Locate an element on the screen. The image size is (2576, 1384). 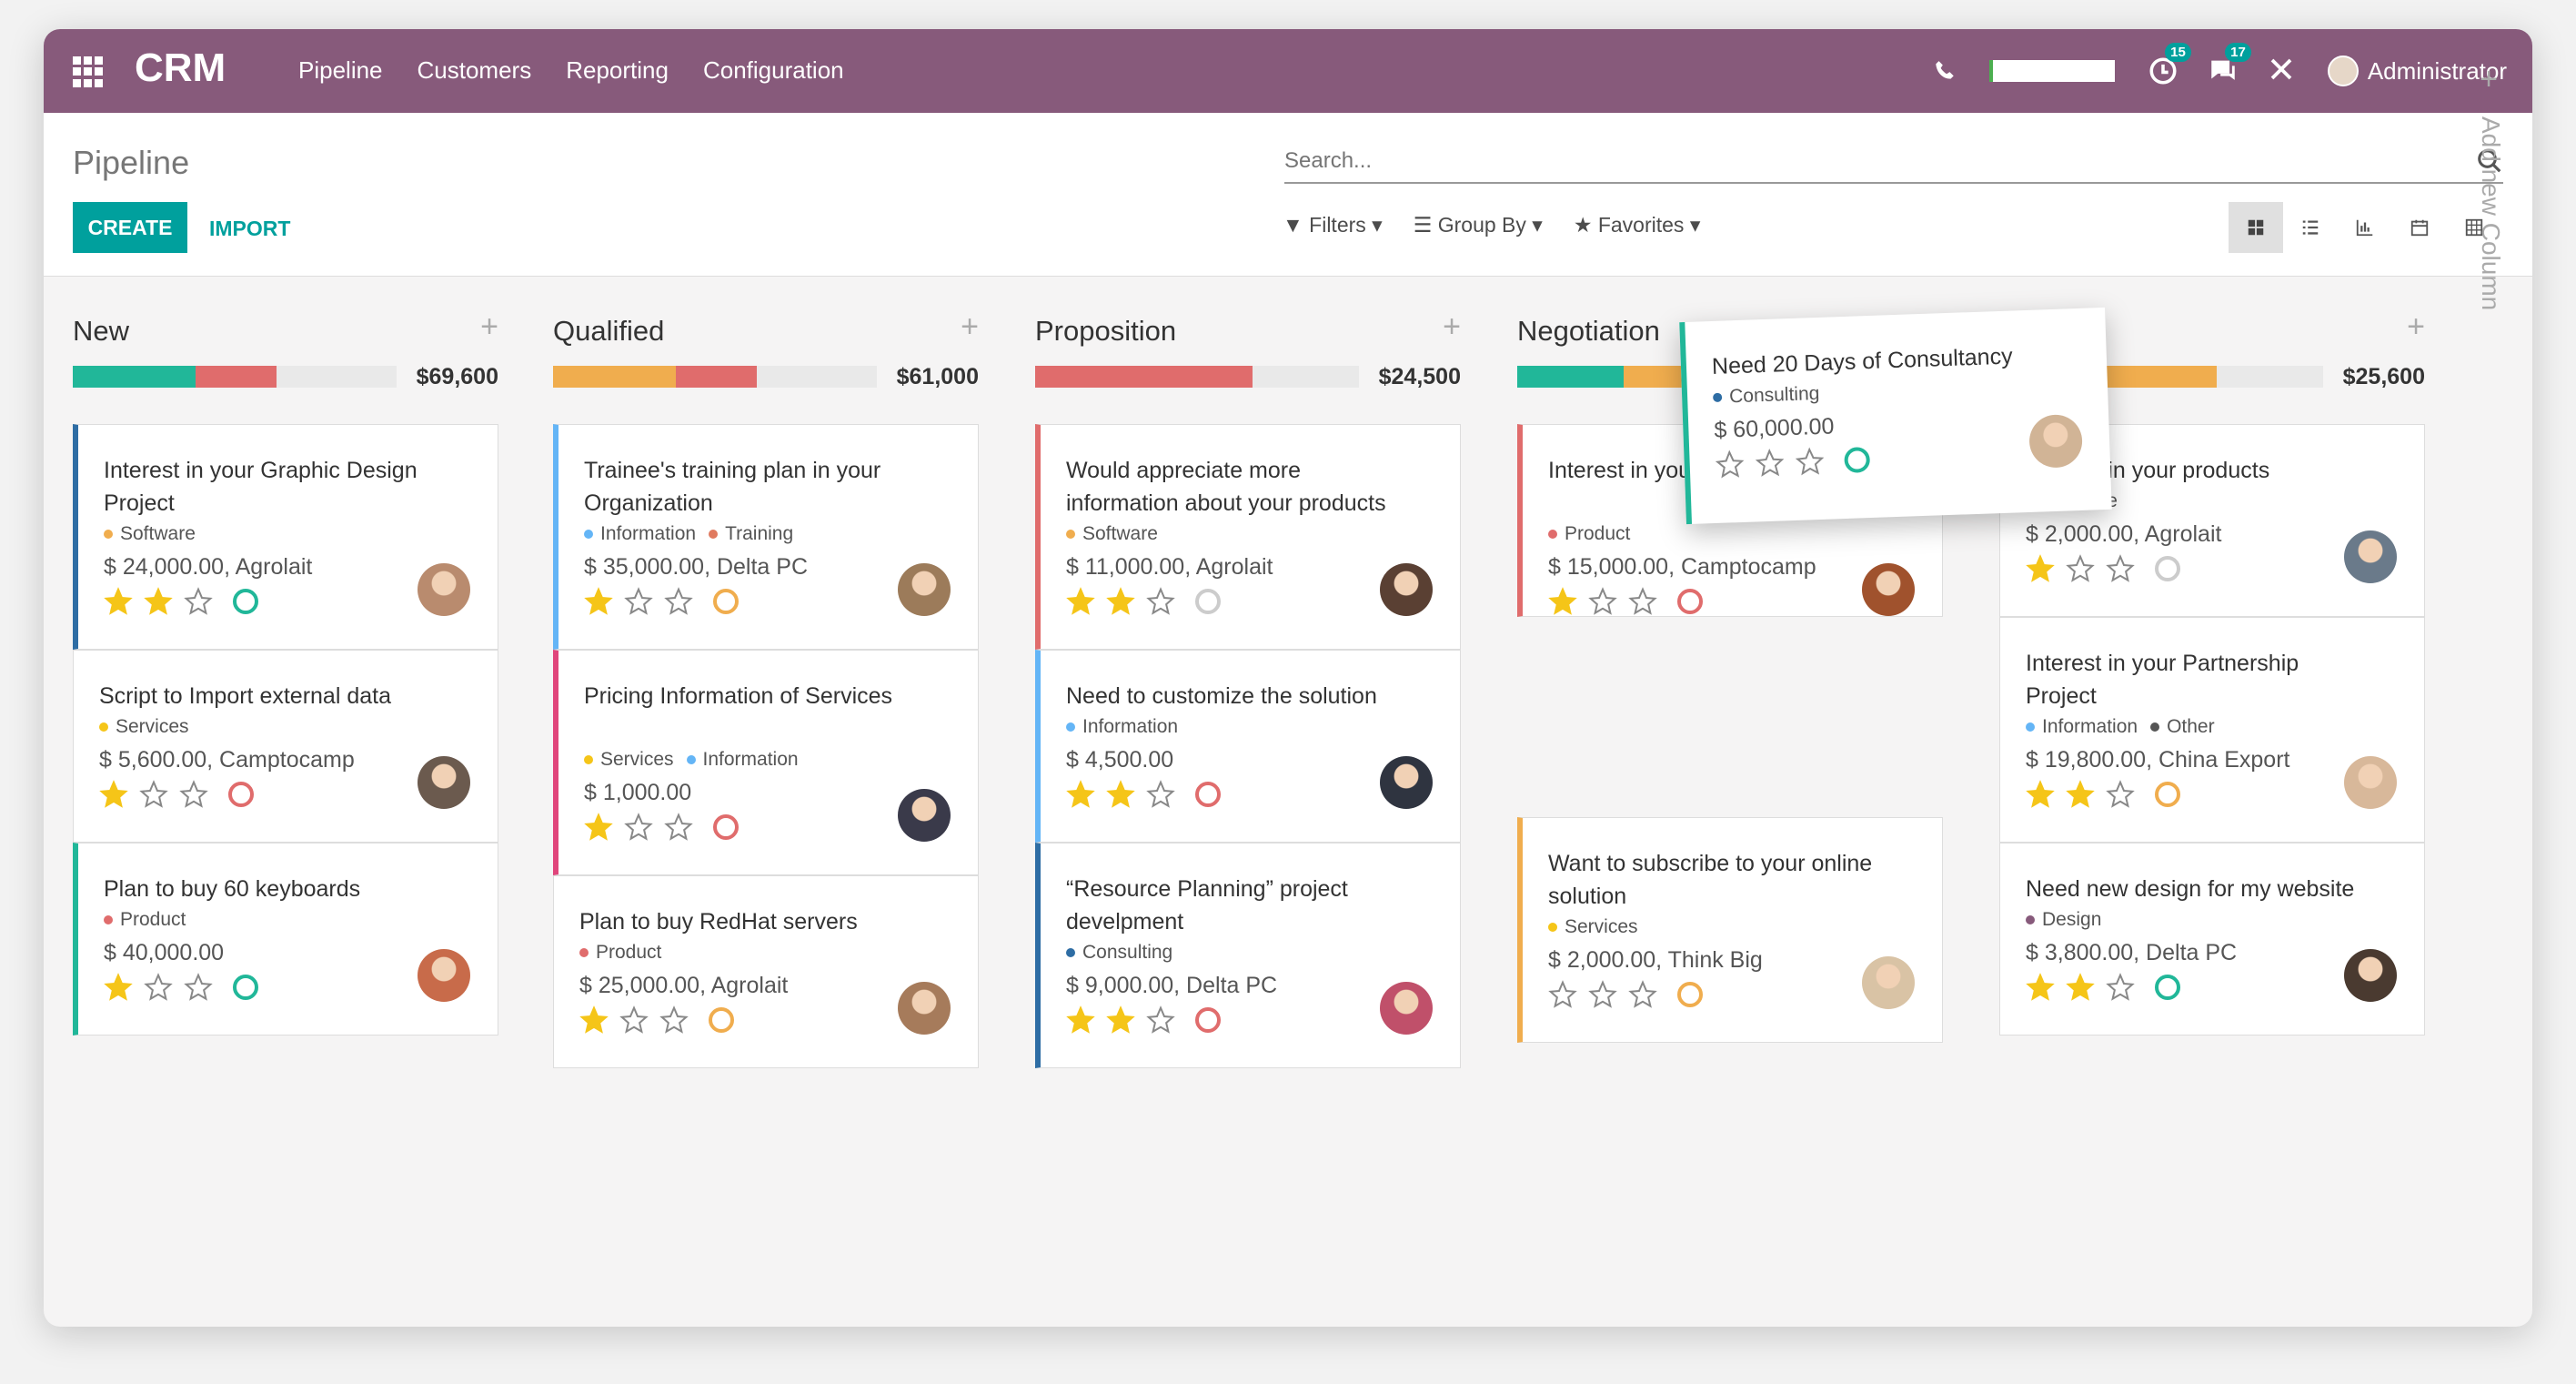
menu-item-reporting: Reporting is located at coordinates (617, 71).